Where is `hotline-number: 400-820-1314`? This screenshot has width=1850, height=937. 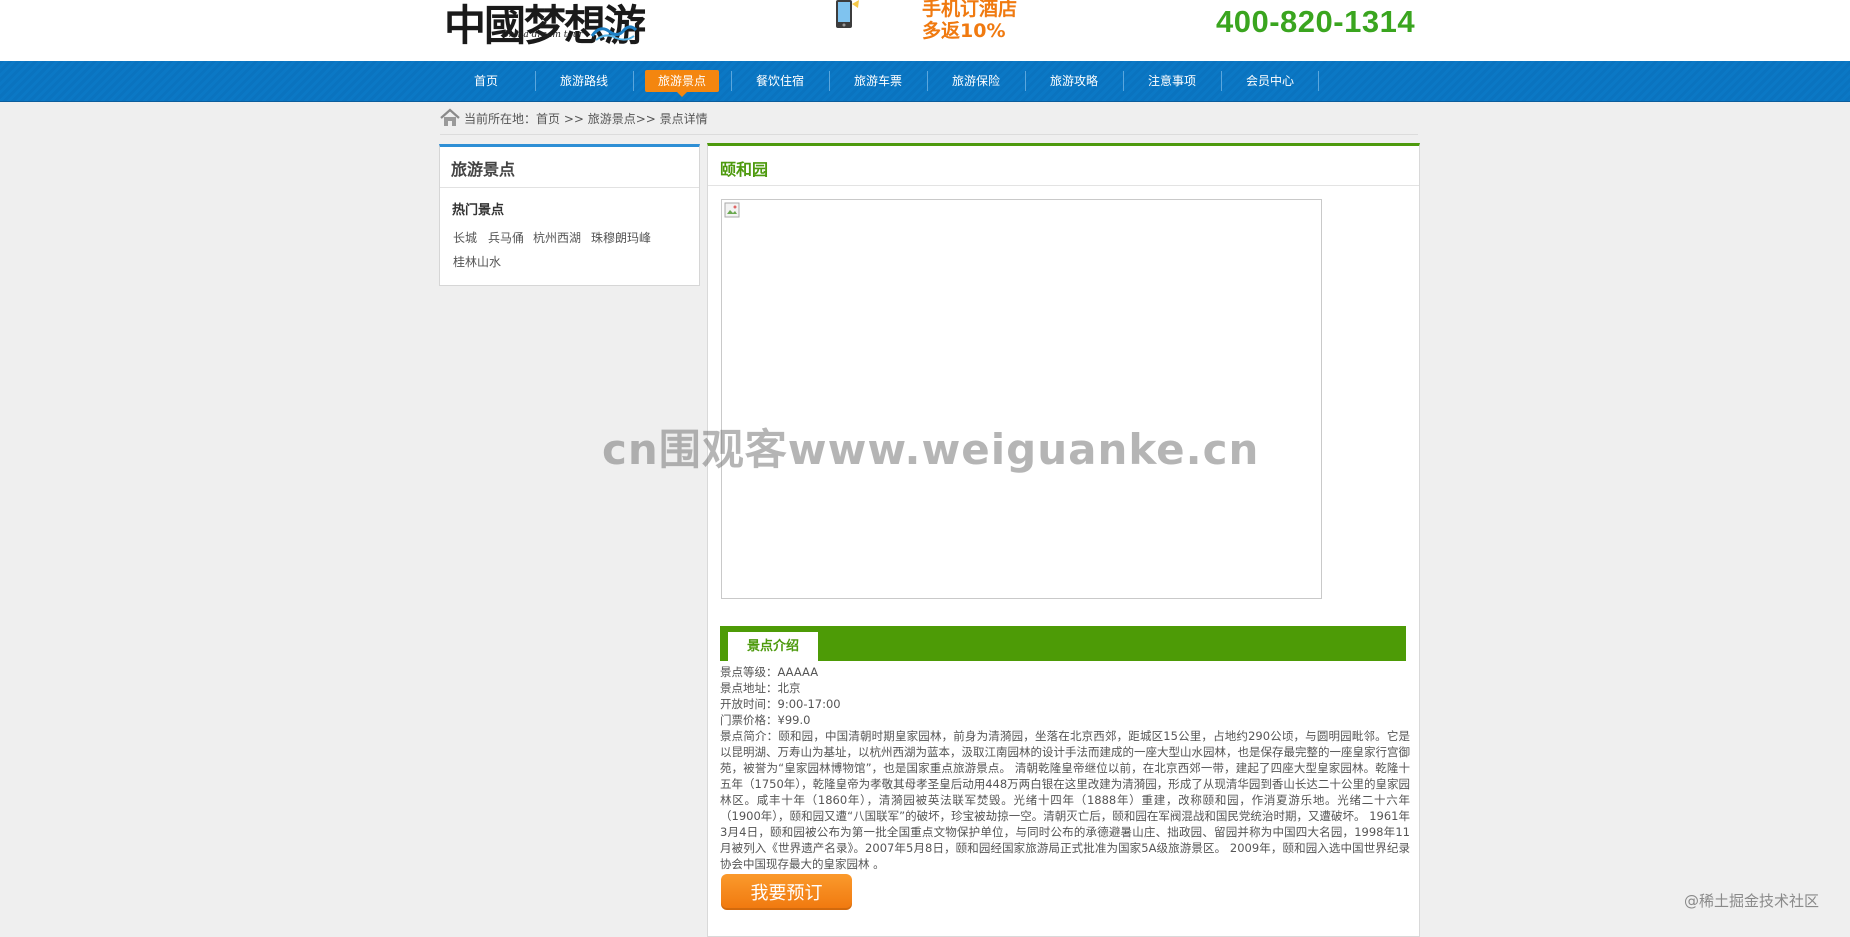
hotline-number: 400-820-1314 is located at coordinates (1316, 21).